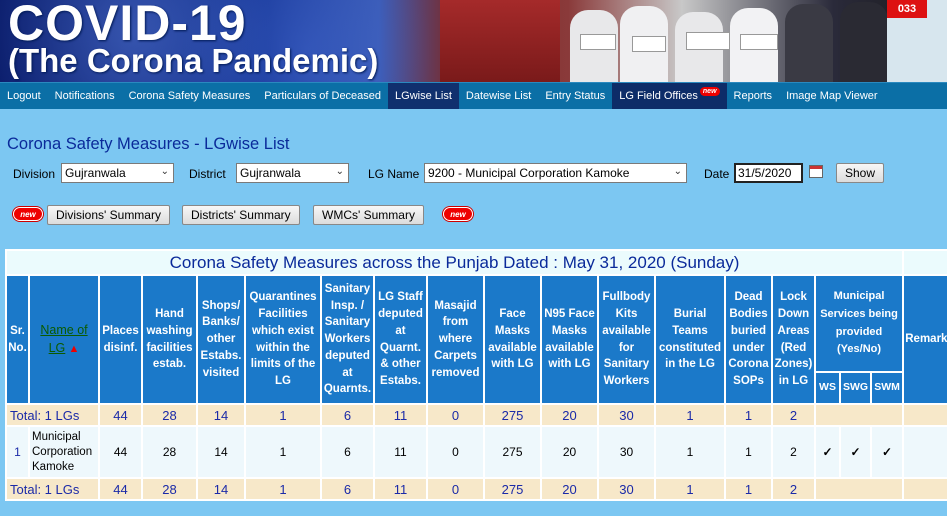  What do you see at coordinates (529, 173) in the screenshot?
I see `lg-name-select-value: 9200 - Municipal Corporation Kamoke` at bounding box center [529, 173].